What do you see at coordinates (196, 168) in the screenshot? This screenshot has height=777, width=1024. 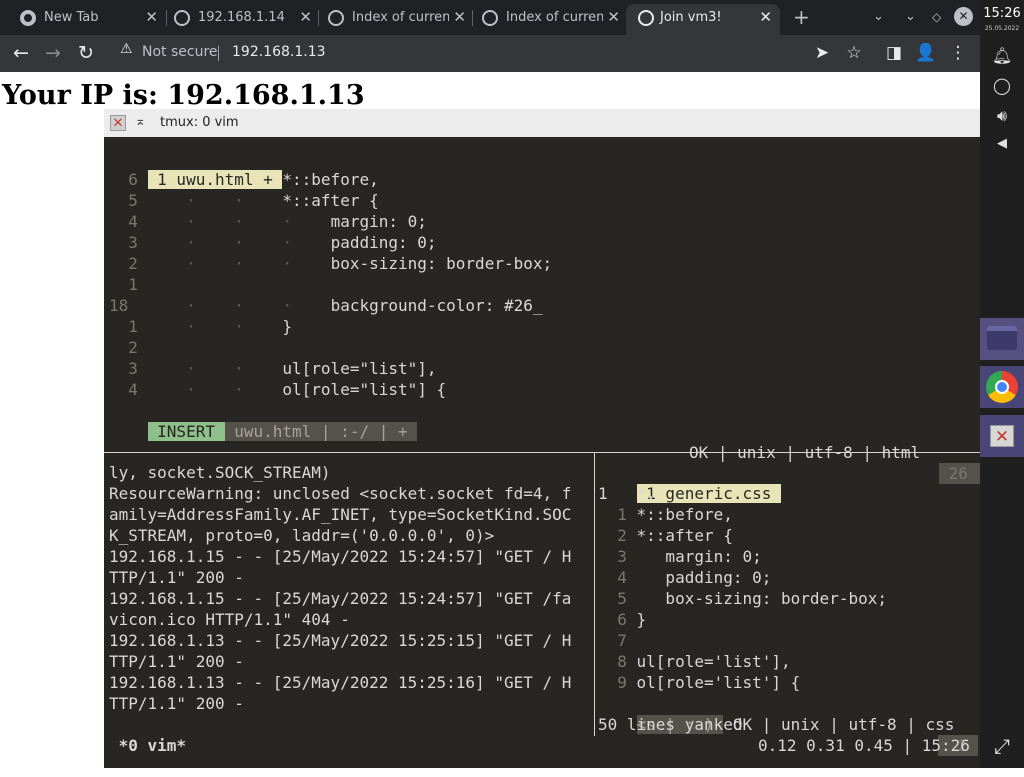 I see `vim-tabline: 1 uwu.html +` at bounding box center [196, 168].